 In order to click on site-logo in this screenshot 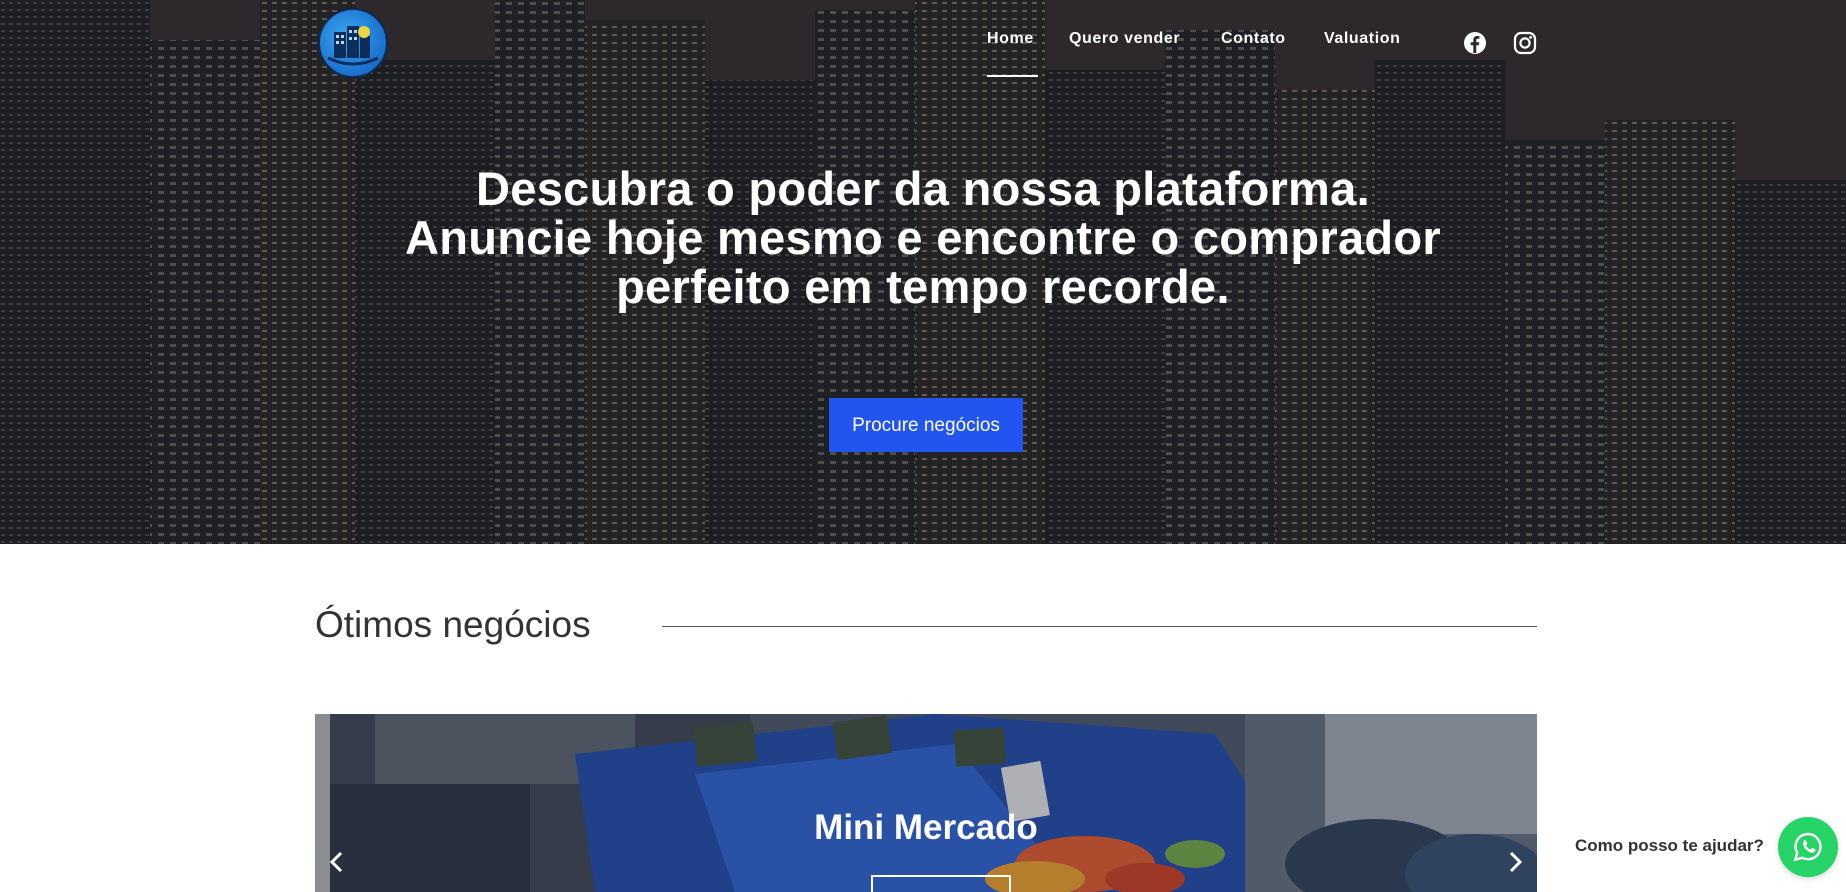, I will do `click(353, 43)`.